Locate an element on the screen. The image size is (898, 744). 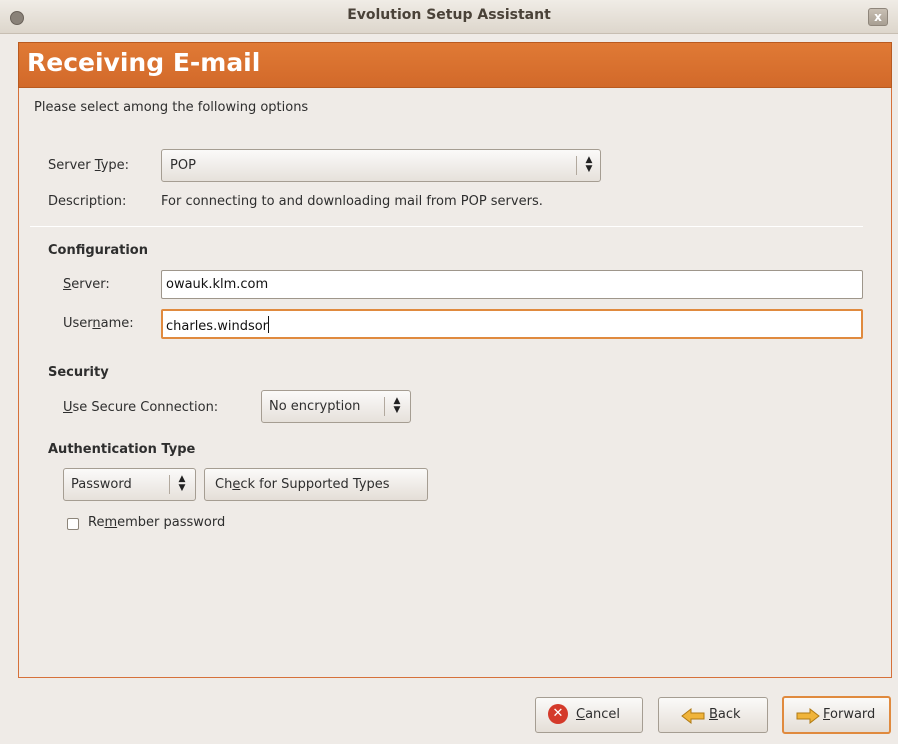
cancel-button: ✕ Cancel is located at coordinates (589, 715).